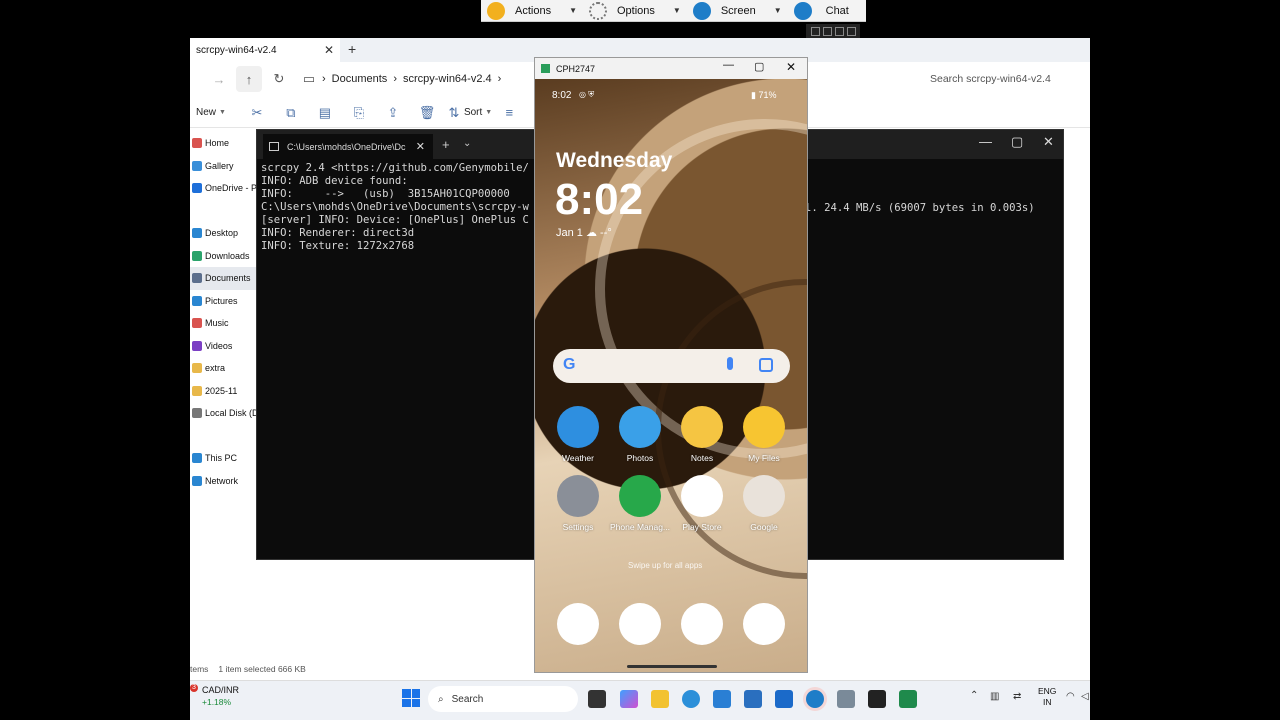 This screenshot has width=1280, height=720. What do you see at coordinates (223, 233) in the screenshot?
I see `sidebar-item: Desktop` at bounding box center [223, 233].